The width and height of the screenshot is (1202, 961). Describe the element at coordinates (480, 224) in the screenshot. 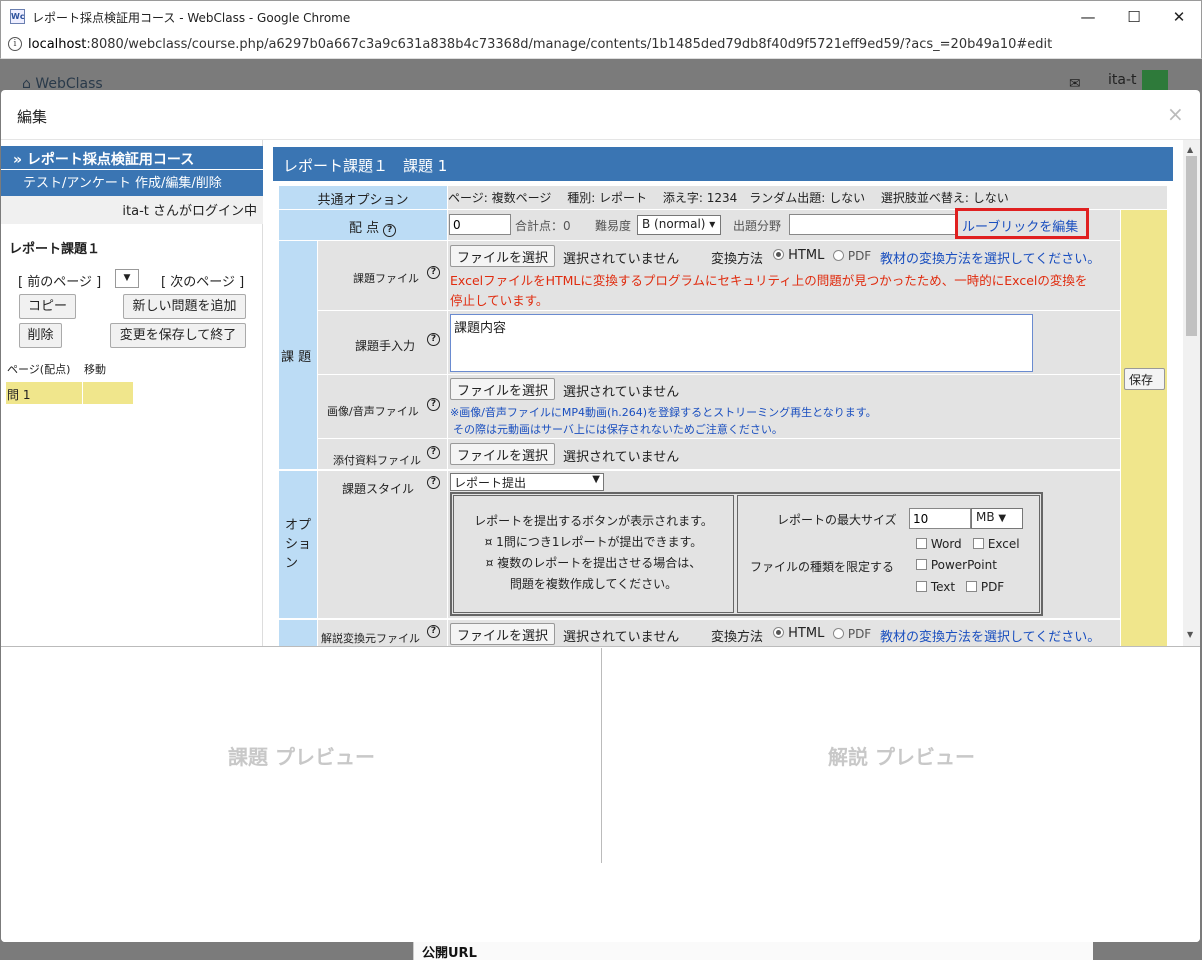

I see `points-input` at that location.